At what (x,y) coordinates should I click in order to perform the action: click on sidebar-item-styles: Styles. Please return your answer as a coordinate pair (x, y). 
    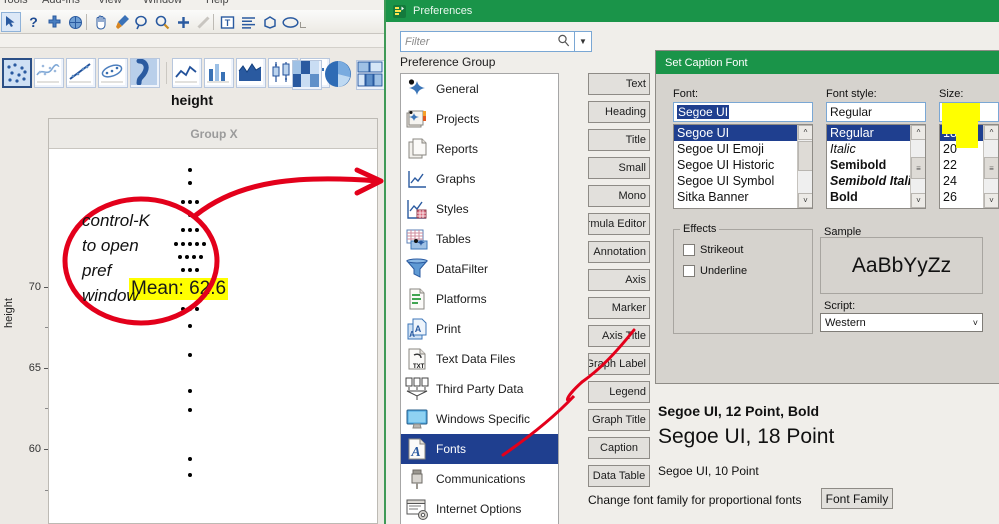
    Looking at the image, I should click on (479, 209).